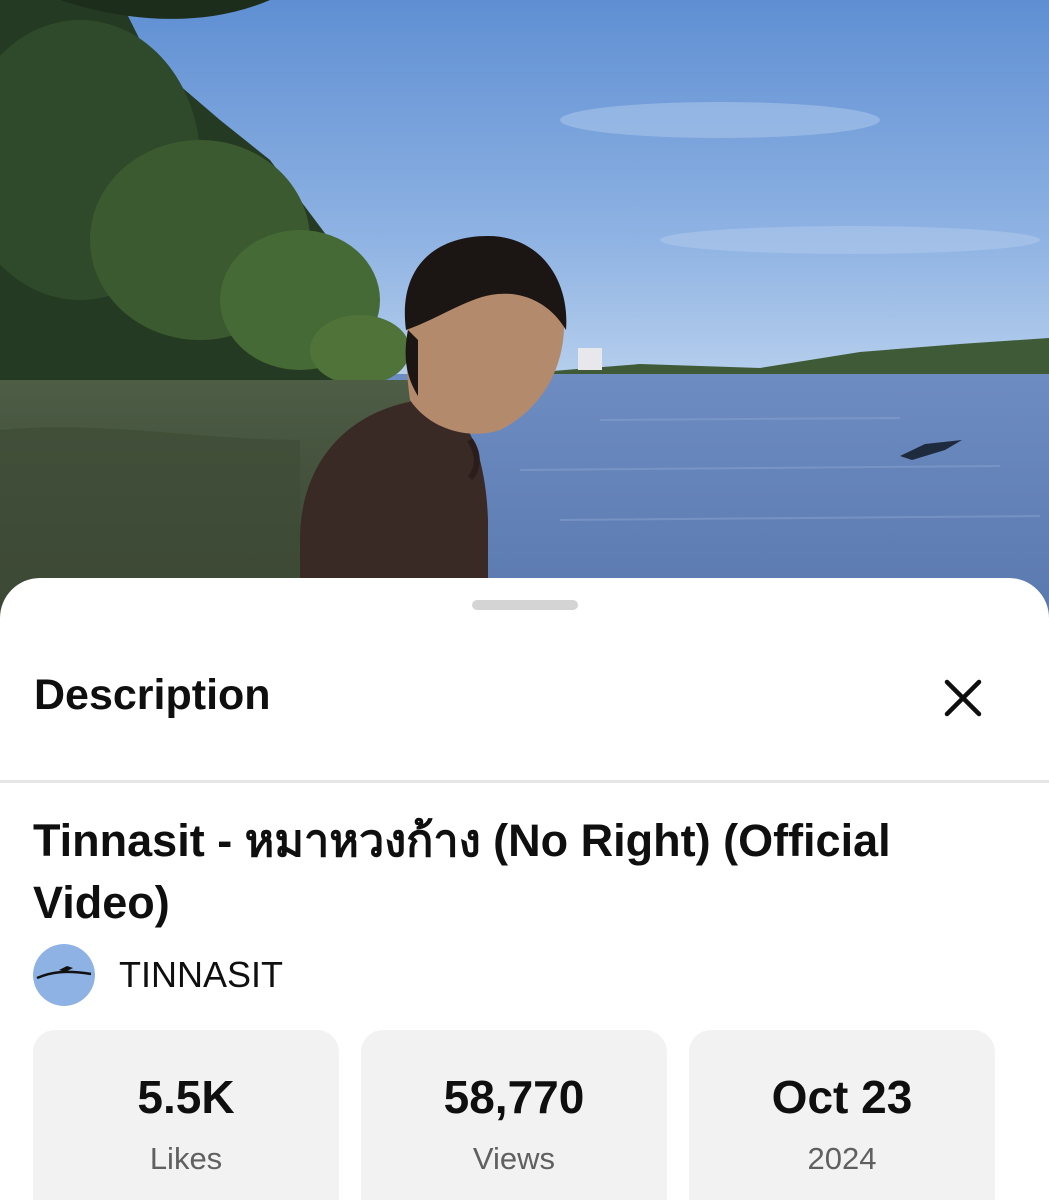 This screenshot has height=1200, width=1049. What do you see at coordinates (525, 605) in the screenshot?
I see `drag-handle` at bounding box center [525, 605].